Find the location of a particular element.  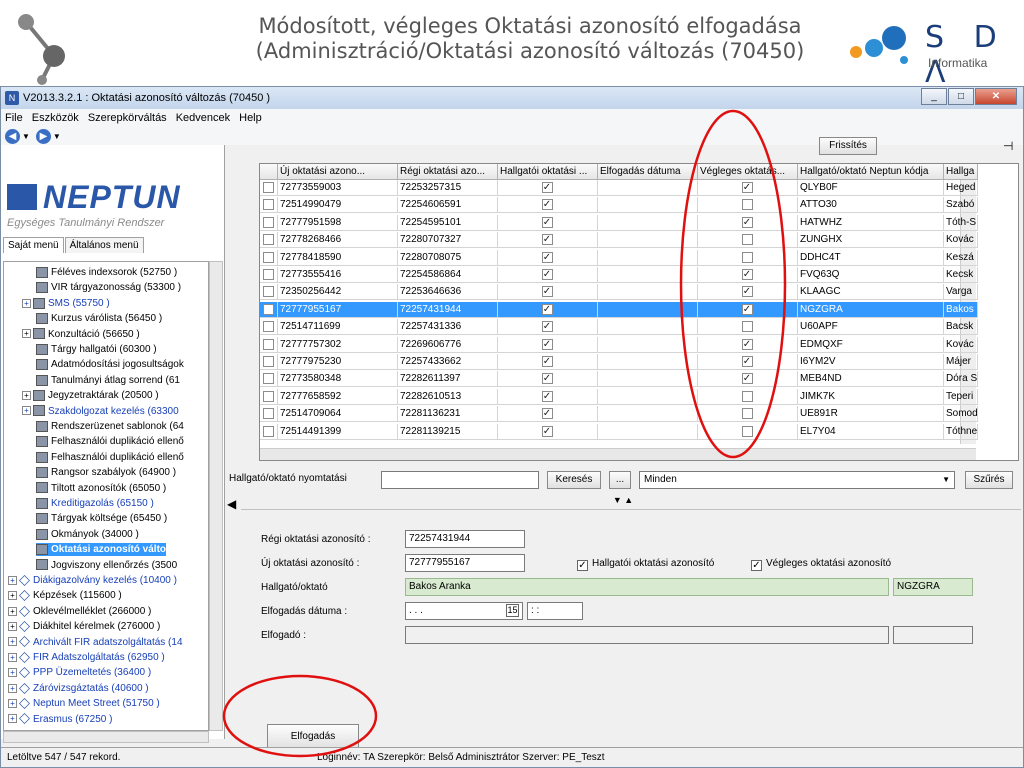

tree-item: Adatmódosítási jogosultságok is located at coordinates (110, 364).